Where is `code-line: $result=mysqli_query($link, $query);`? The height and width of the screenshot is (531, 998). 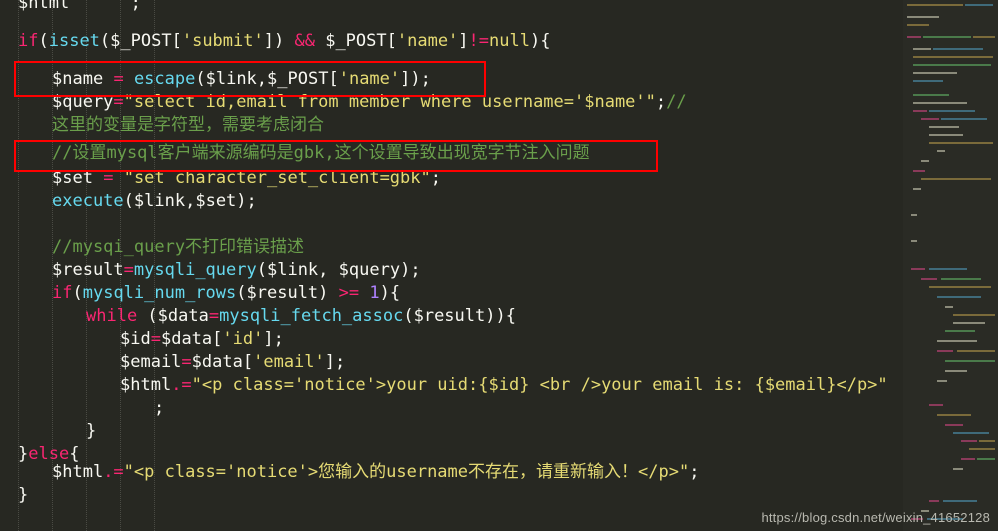 code-line: $result=mysqli_query($link, $query); is located at coordinates (236, 270).